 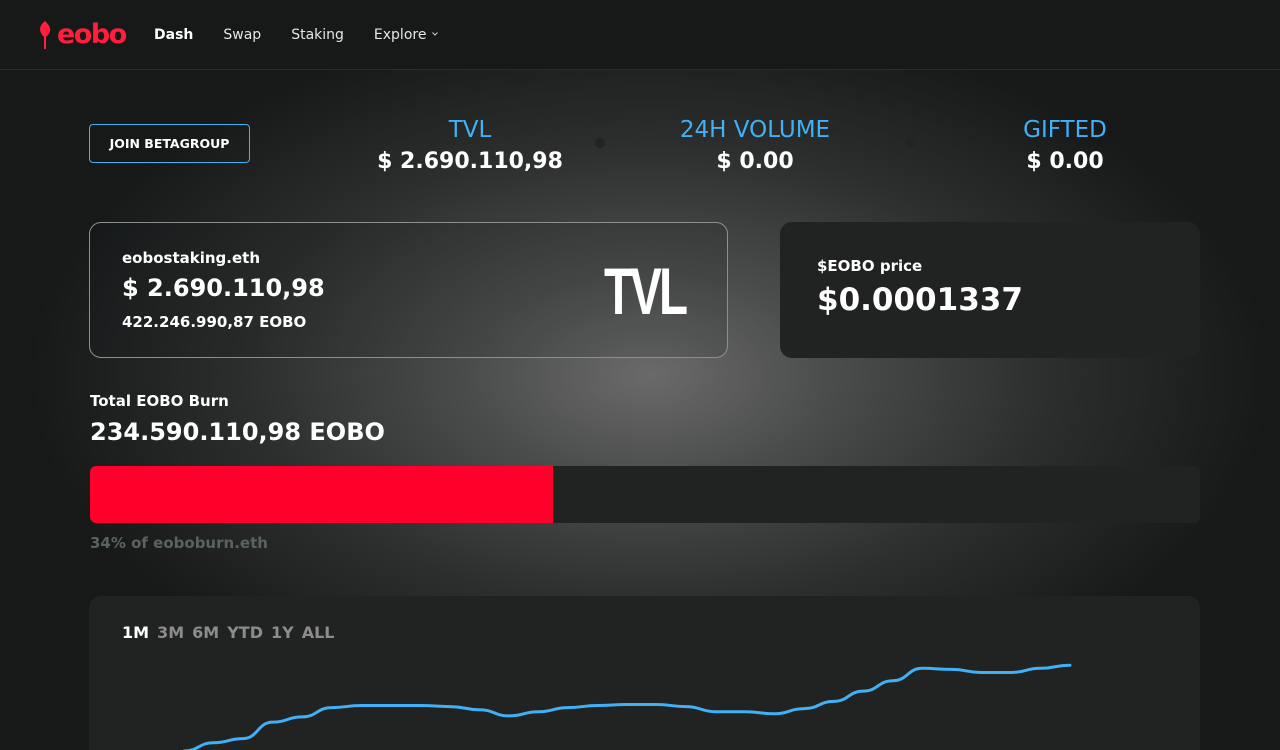 I want to click on stat-tvl: TVL $ 2.690.110,98, so click(x=470, y=146).